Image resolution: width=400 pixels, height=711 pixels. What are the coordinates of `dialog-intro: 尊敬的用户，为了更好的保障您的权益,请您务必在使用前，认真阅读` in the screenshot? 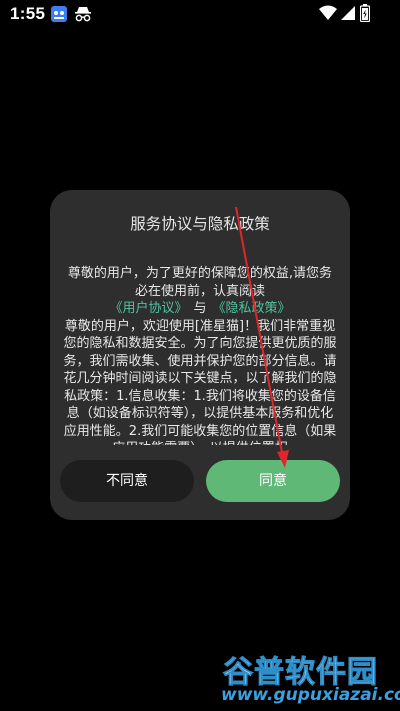 It's located at (200, 282).